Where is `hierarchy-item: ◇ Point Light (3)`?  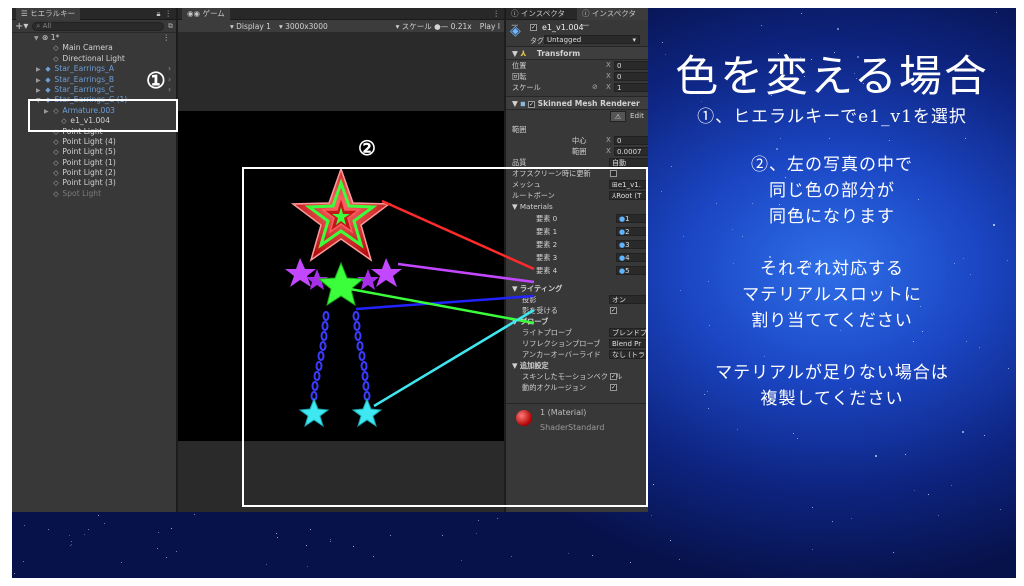 hierarchy-item: ◇ Point Light (3) is located at coordinates (94, 183).